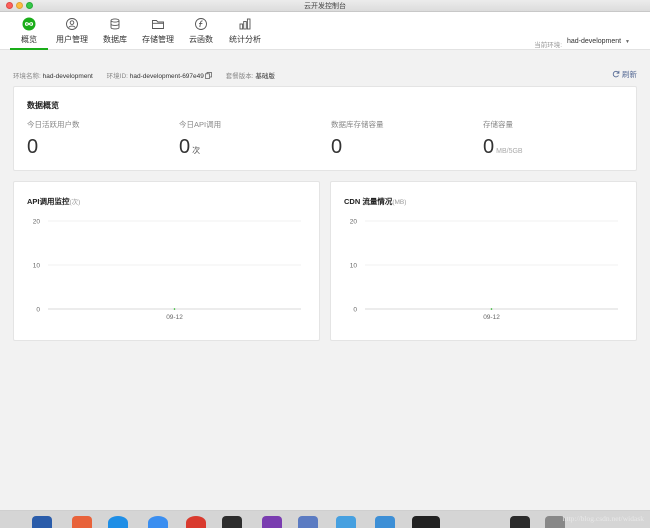  I want to click on cdn-line-chart: 0 10 20 09-12, so click(484, 270).